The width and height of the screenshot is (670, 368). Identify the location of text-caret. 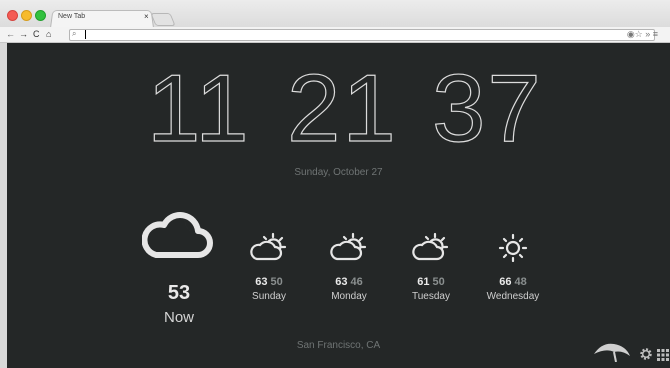
(85, 34).